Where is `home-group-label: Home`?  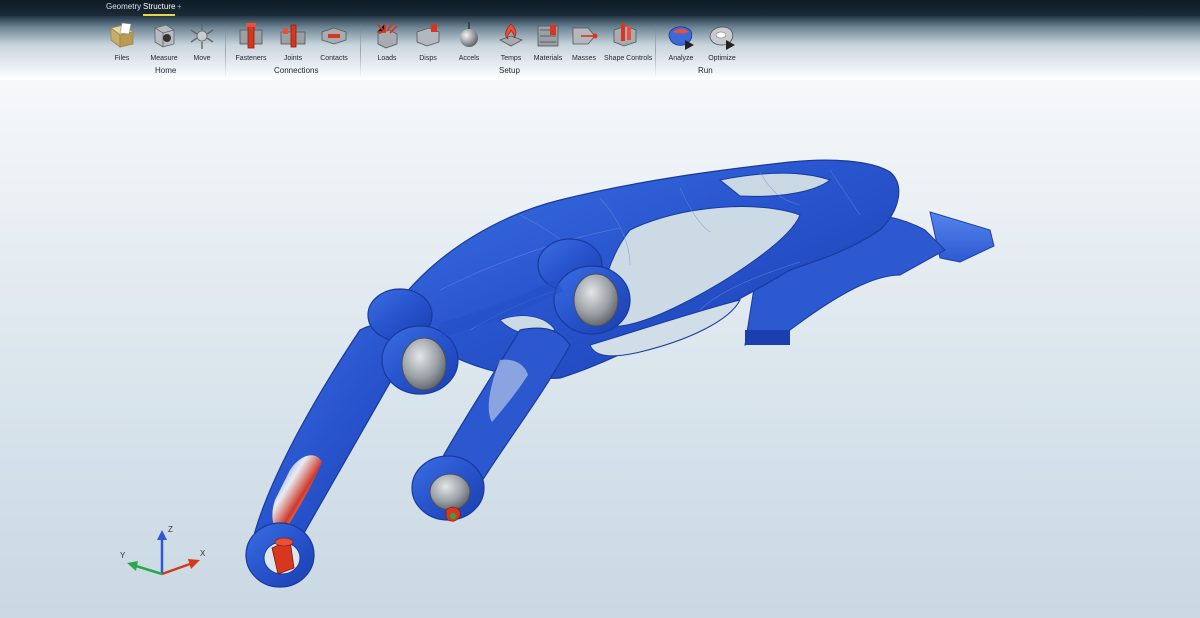 home-group-label: Home is located at coordinates (166, 70).